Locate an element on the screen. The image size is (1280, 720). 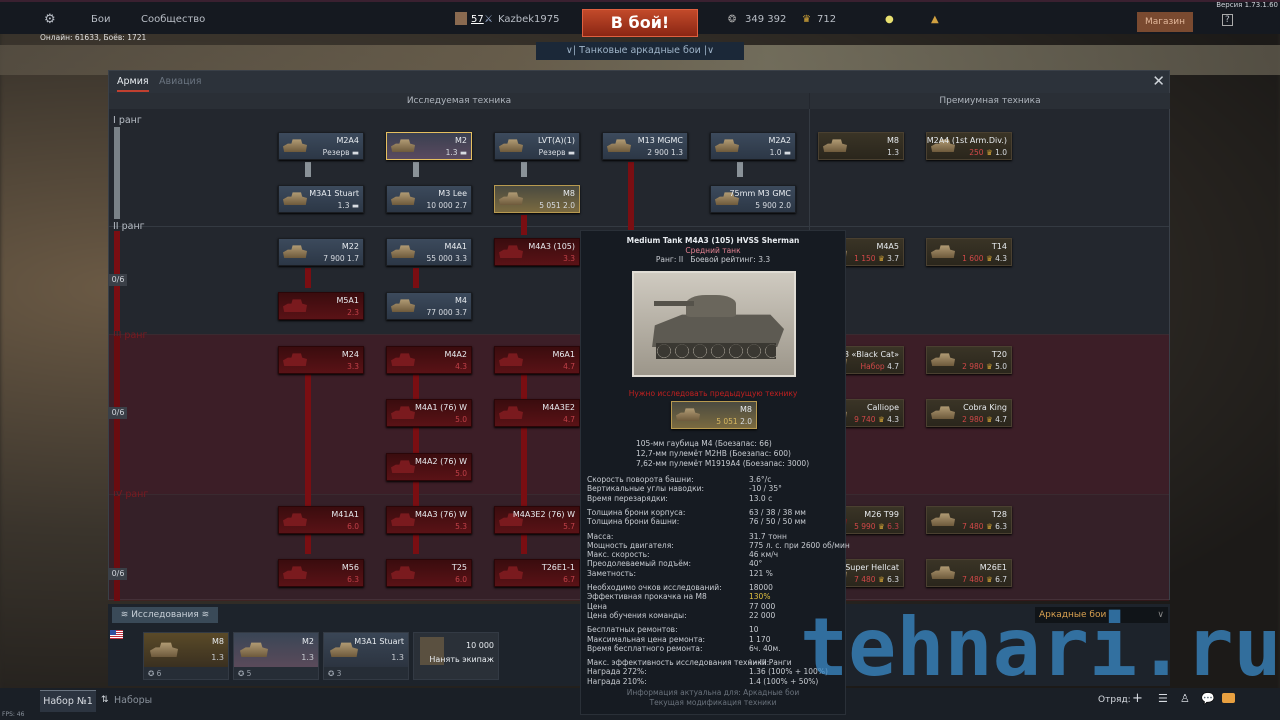
menu-battles: Бои is located at coordinates (100, 19).